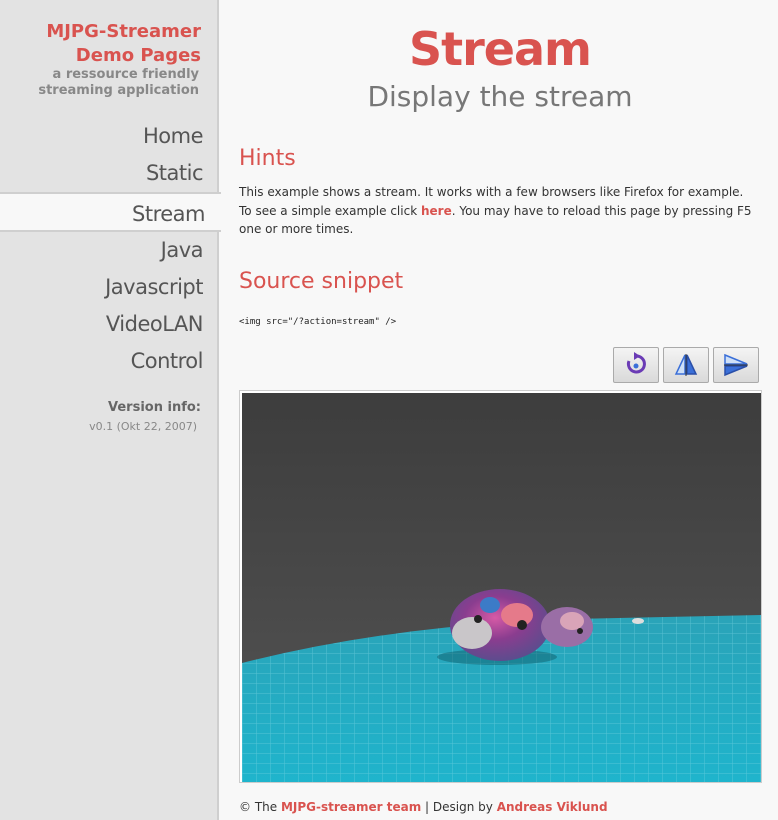 This screenshot has width=778, height=820. I want to click on team-link: MJPG-streamer team, so click(351, 807).